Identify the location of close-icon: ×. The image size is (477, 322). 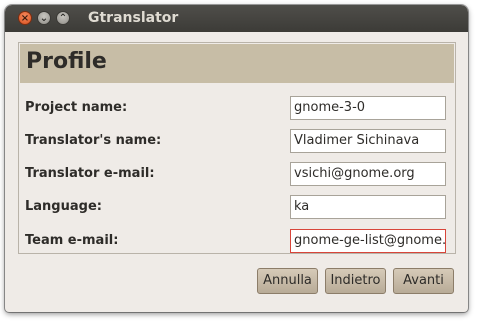
(25, 18).